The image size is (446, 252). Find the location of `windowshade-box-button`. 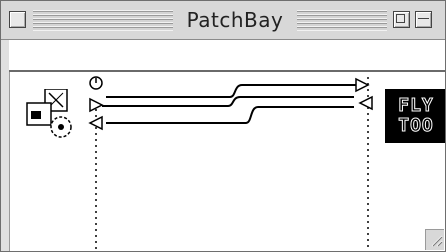

windowshade-box-button is located at coordinates (423, 19).